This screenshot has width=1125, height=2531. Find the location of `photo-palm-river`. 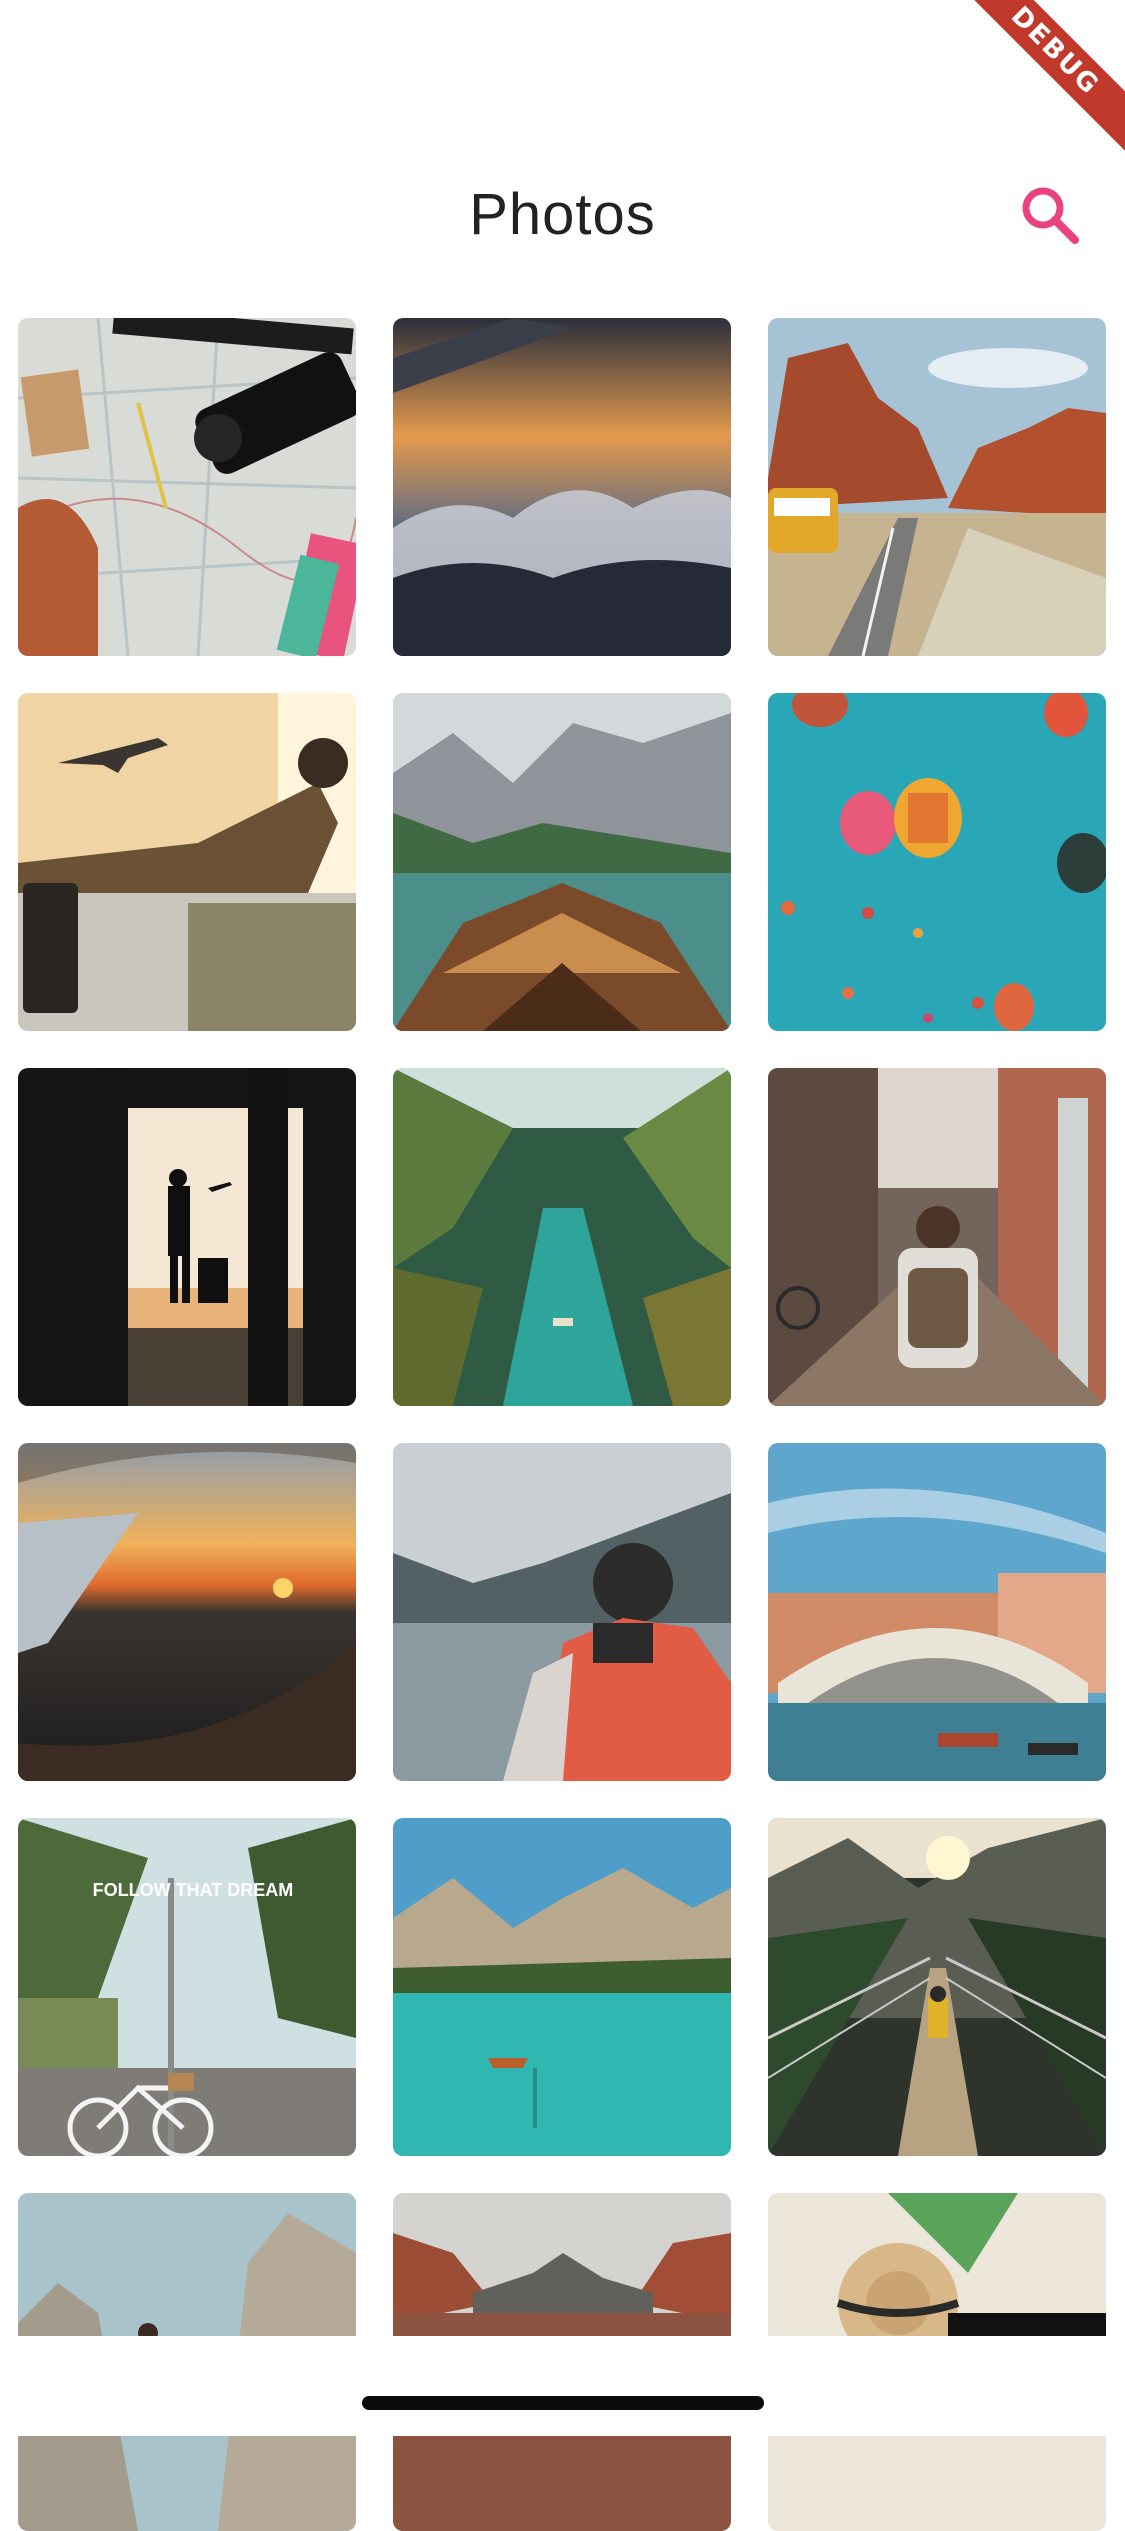

photo-palm-river is located at coordinates (562, 1237).